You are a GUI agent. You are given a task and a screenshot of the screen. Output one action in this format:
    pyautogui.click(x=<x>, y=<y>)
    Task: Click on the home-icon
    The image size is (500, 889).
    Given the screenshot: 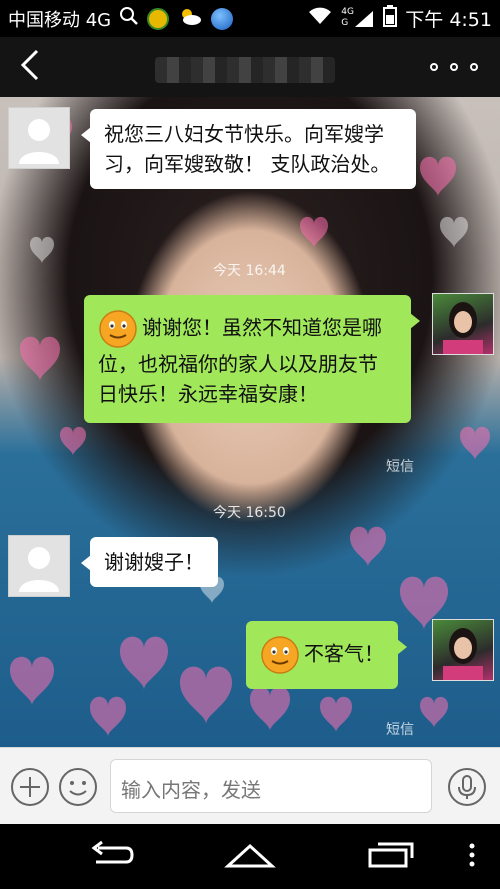 What is the action you would take?
    pyautogui.click(x=250, y=855)
    